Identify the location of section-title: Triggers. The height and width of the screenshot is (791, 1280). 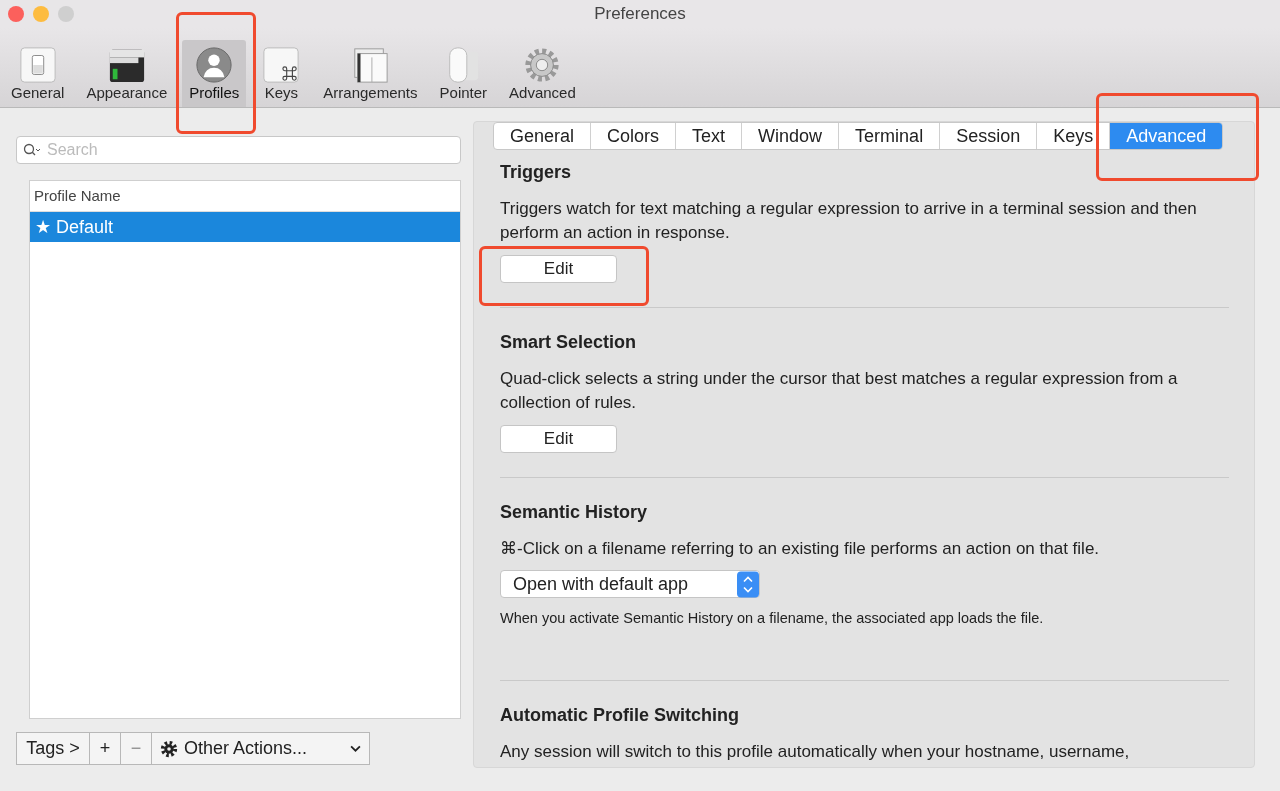
(536, 172).